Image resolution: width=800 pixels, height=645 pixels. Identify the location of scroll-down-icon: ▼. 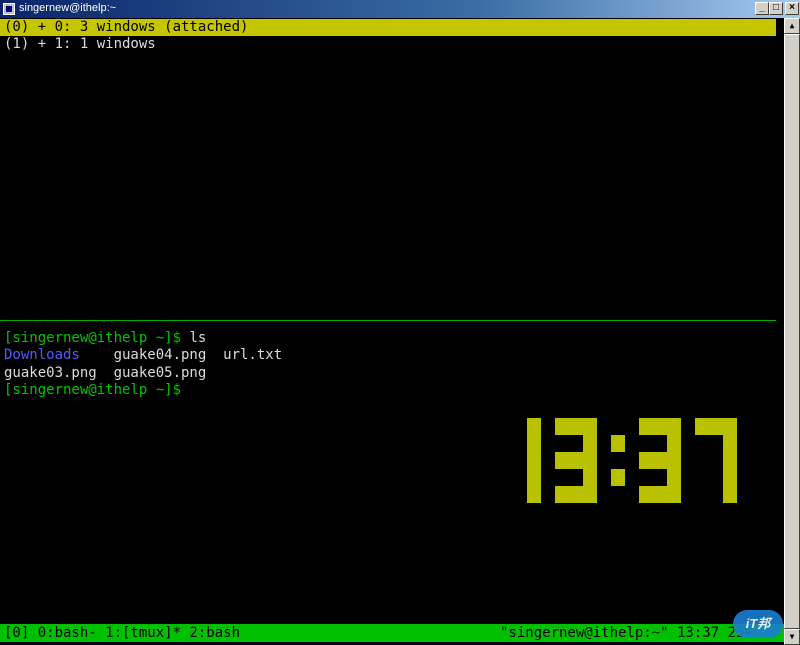
(792, 637).